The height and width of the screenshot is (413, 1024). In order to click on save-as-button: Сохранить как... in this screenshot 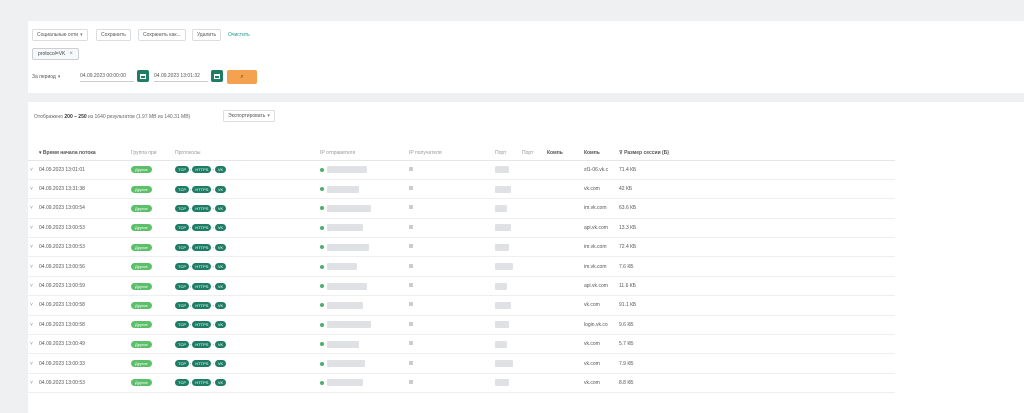, I will do `click(162, 35)`.